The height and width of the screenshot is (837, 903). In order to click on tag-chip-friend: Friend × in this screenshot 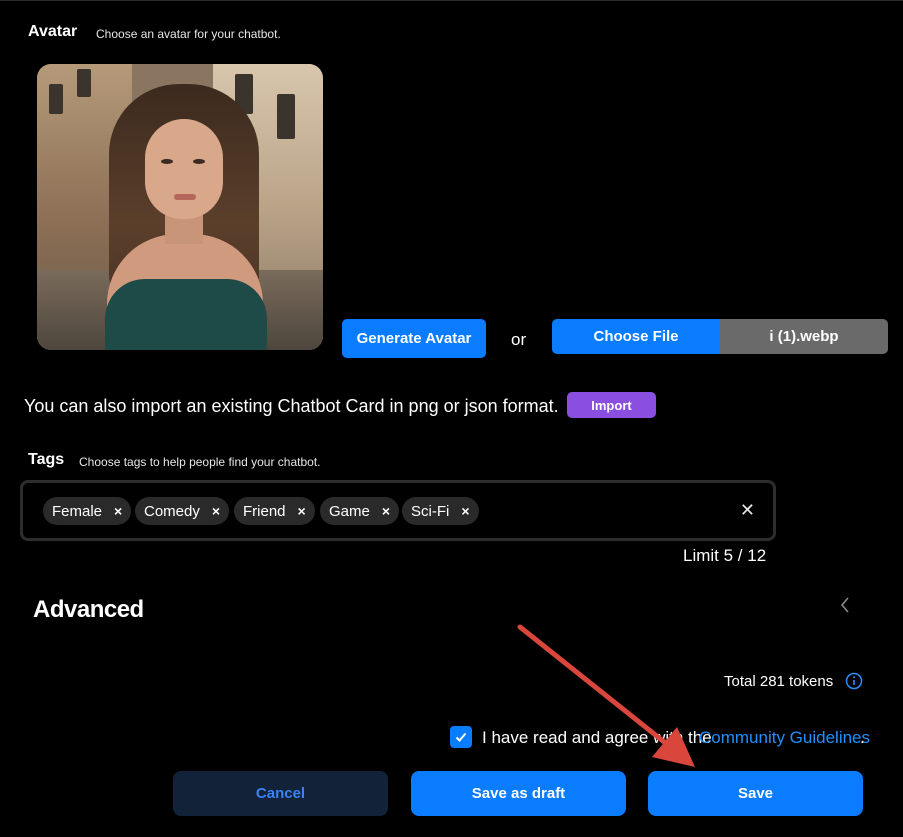, I will do `click(274, 511)`.